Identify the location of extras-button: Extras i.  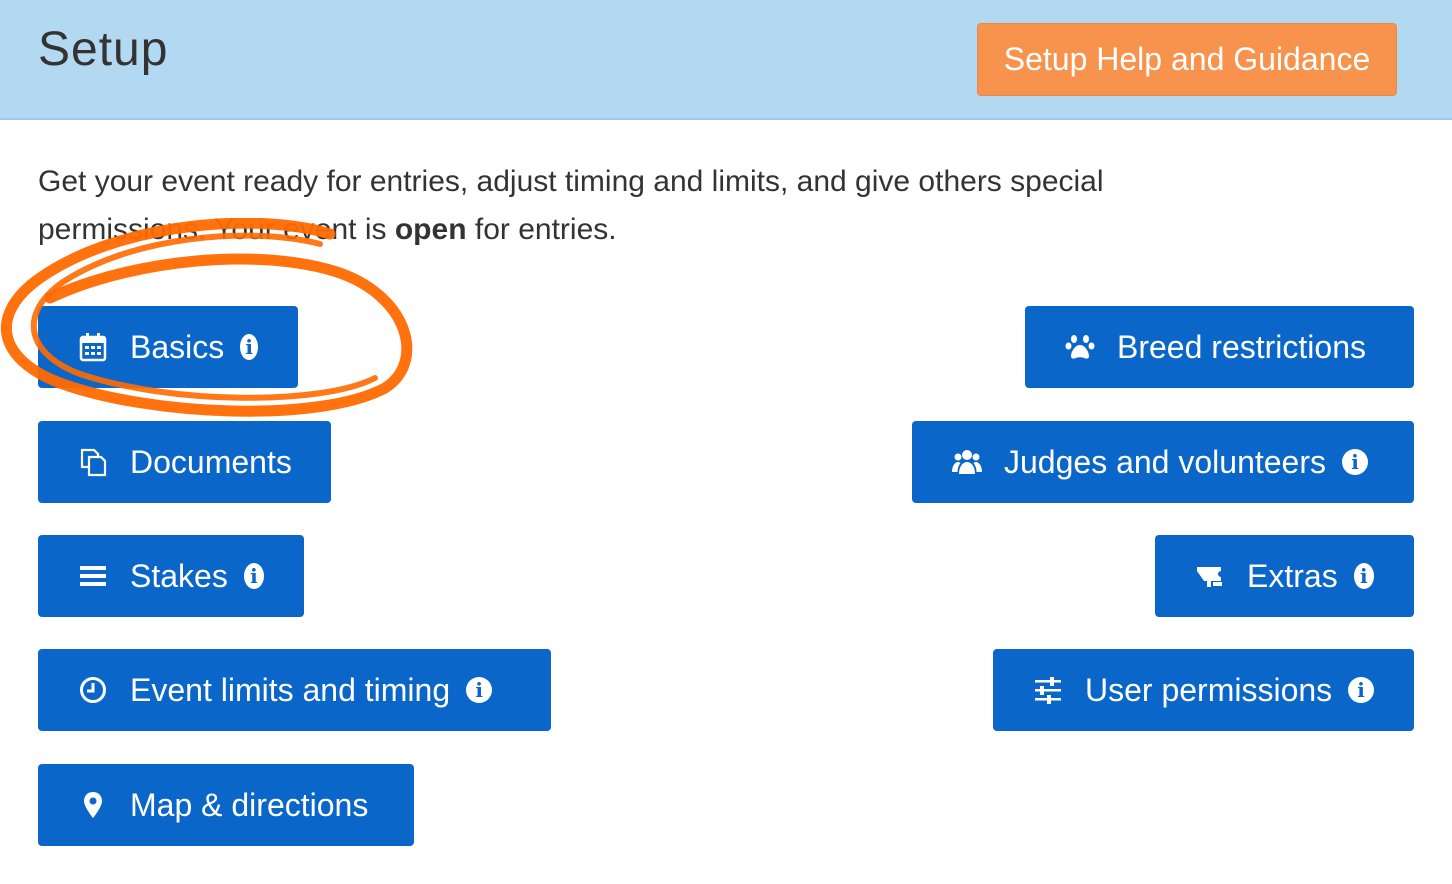
(1284, 576).